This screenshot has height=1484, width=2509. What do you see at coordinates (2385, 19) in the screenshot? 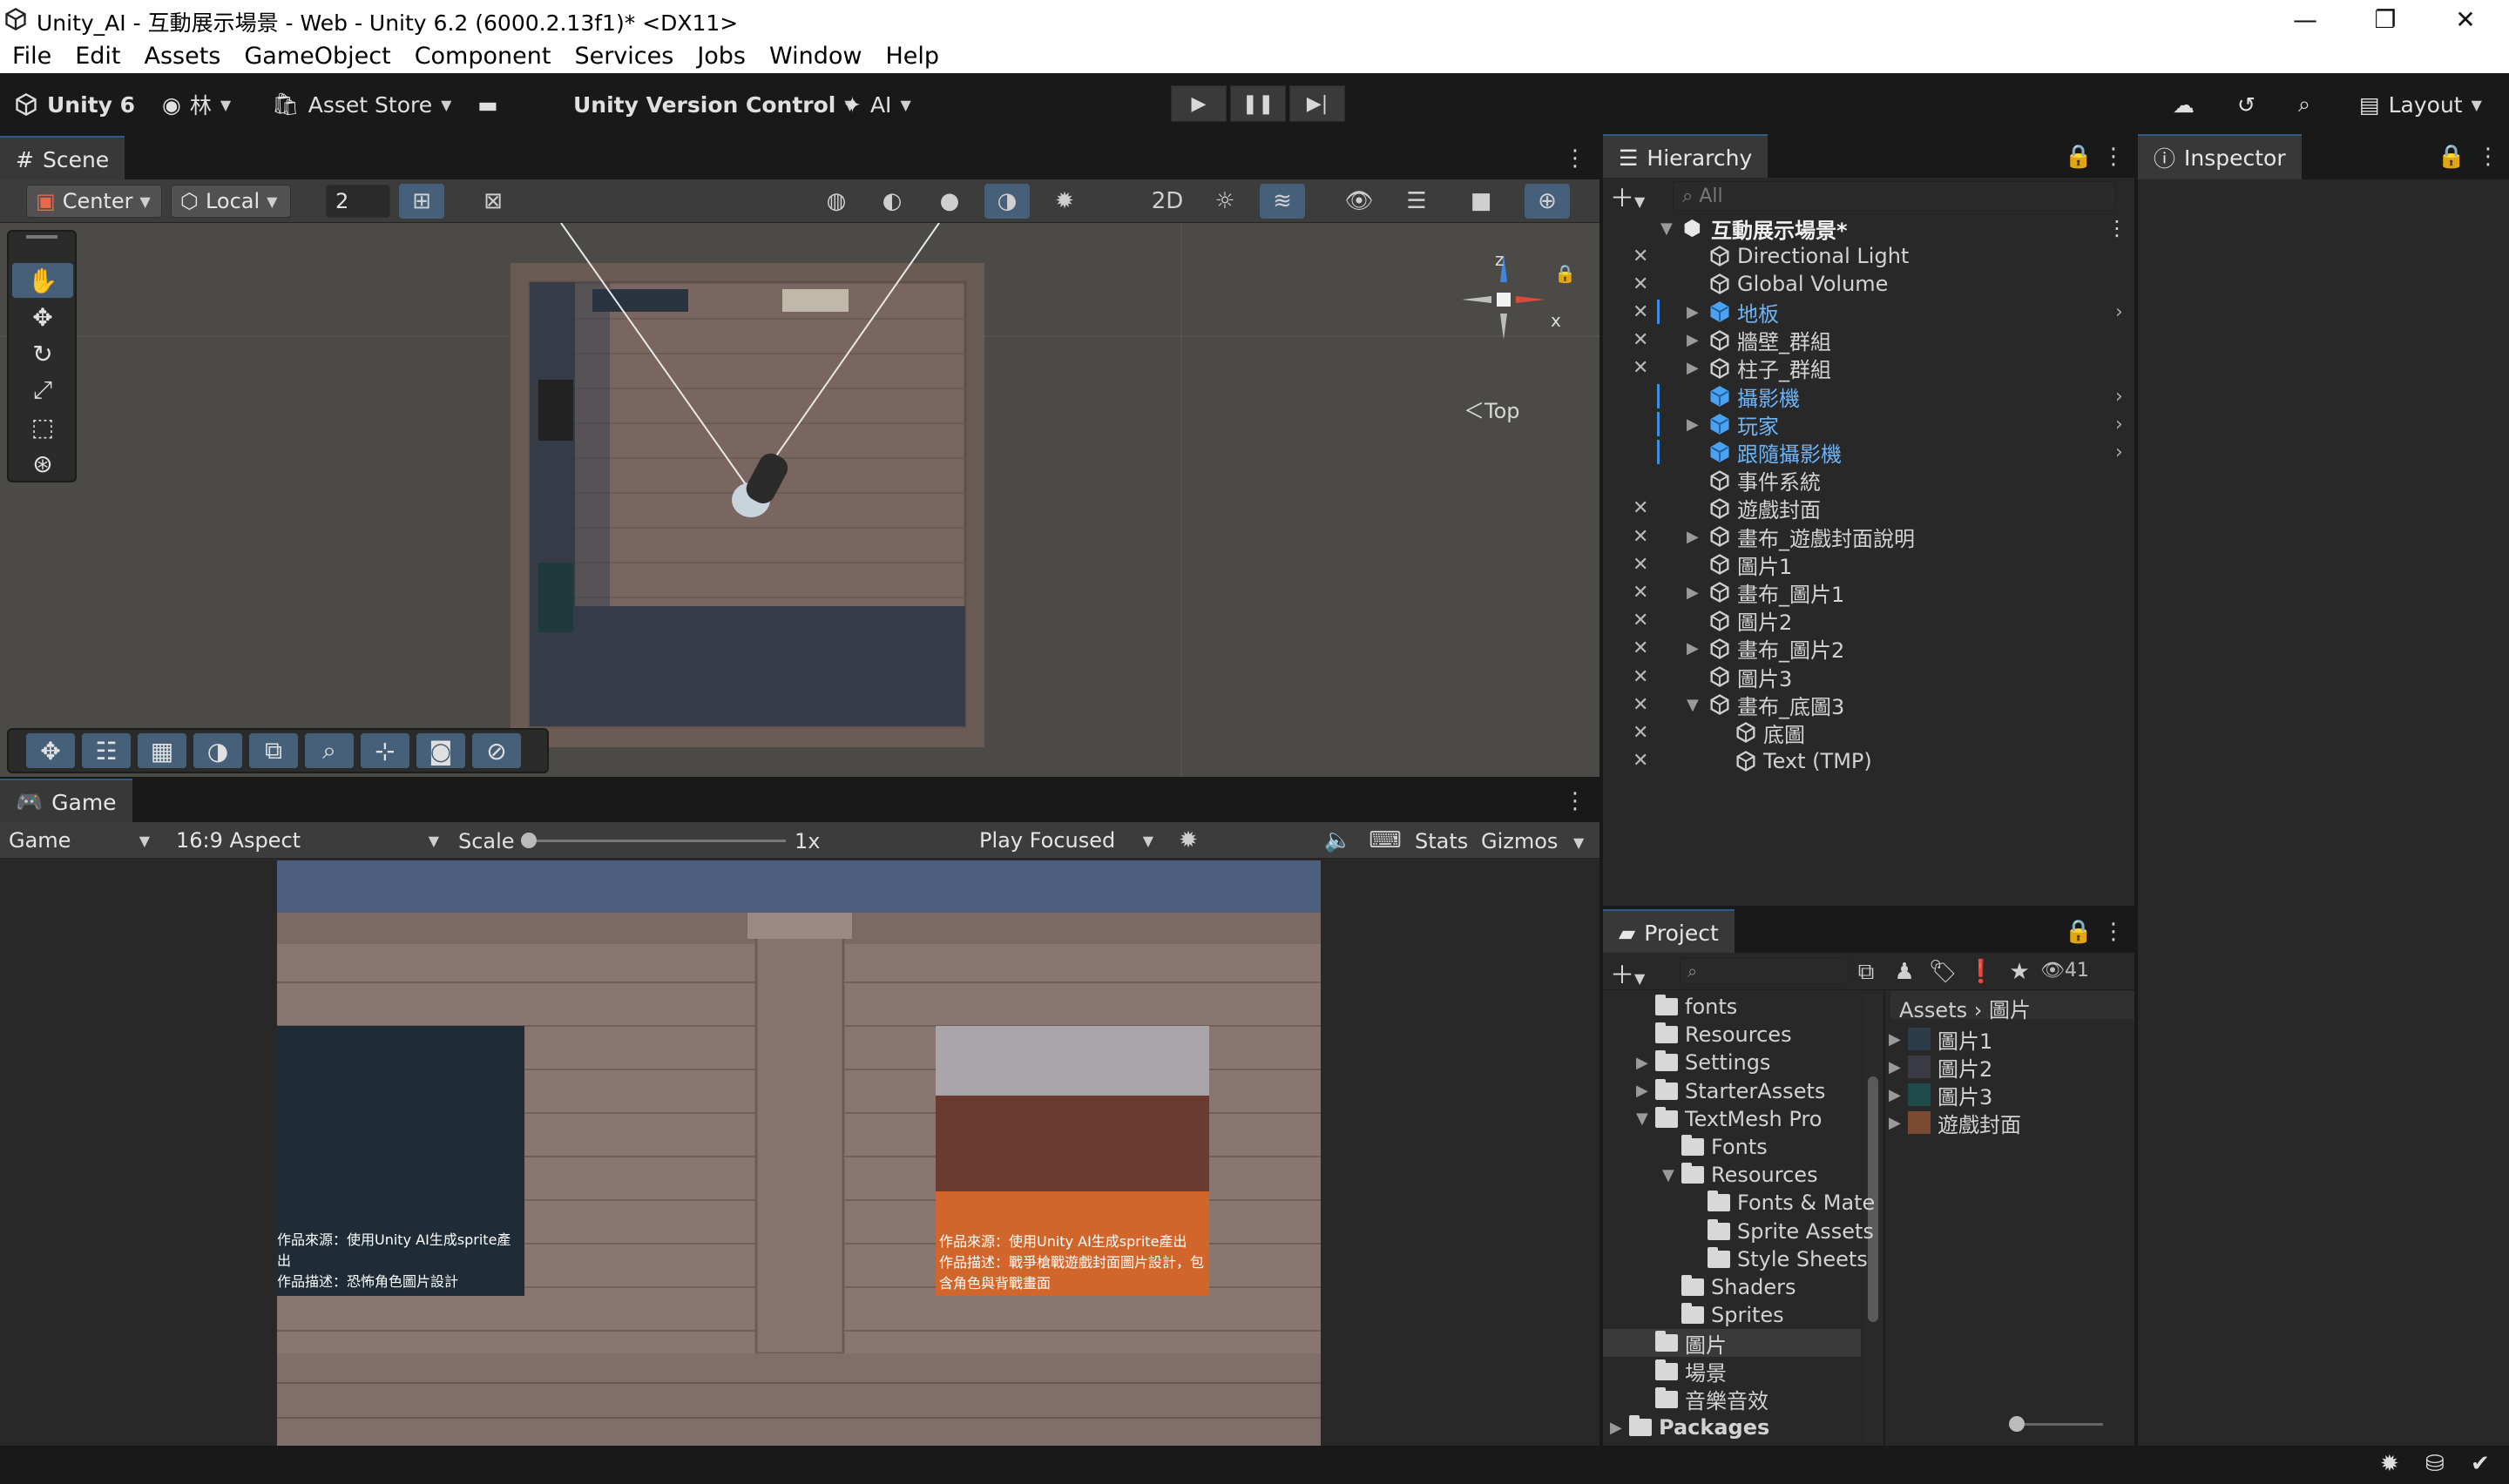
I see `restore-button: ❐` at bounding box center [2385, 19].